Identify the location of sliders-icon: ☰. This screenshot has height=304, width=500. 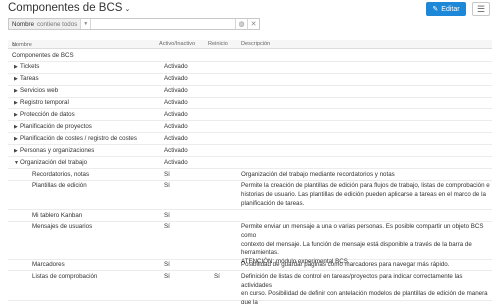
(481, 8).